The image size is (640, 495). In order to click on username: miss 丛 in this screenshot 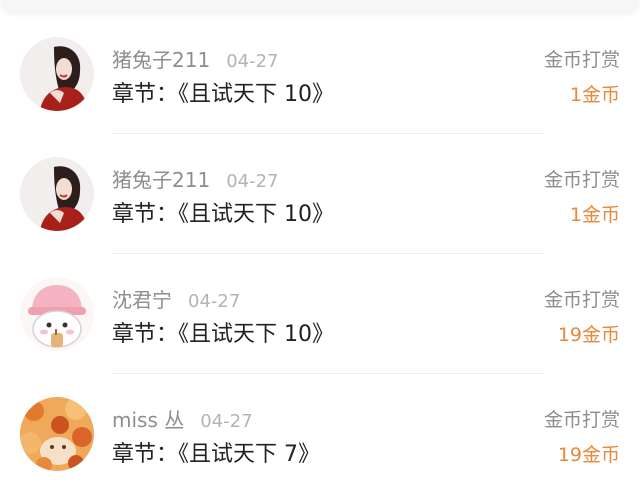, I will do `click(148, 420)`.